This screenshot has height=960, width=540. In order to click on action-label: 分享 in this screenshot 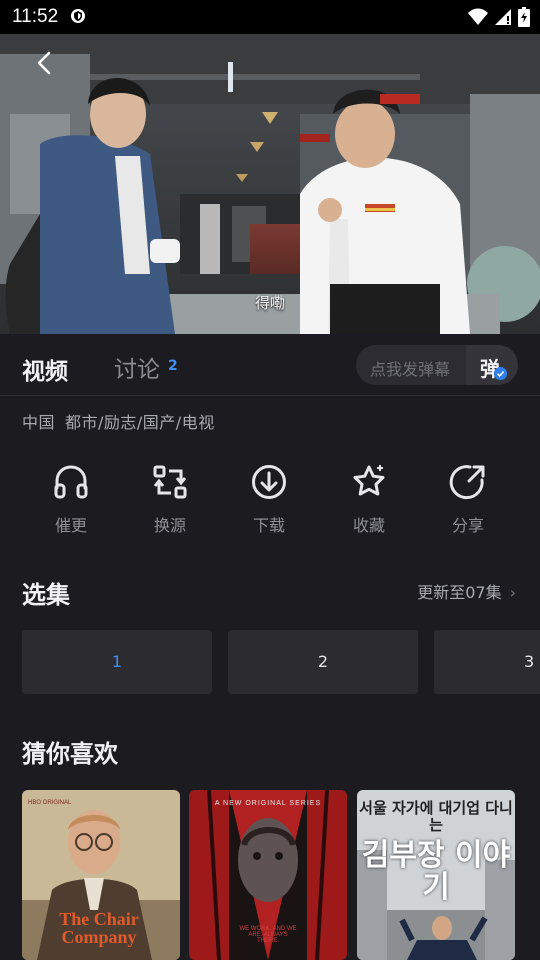, I will do `click(467, 525)`.